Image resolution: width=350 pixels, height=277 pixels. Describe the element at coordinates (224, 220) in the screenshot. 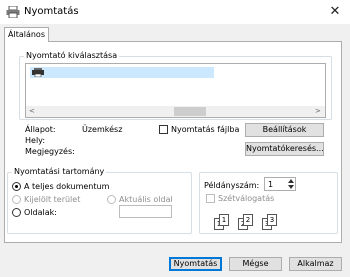

I see `collate-page: 1` at that location.